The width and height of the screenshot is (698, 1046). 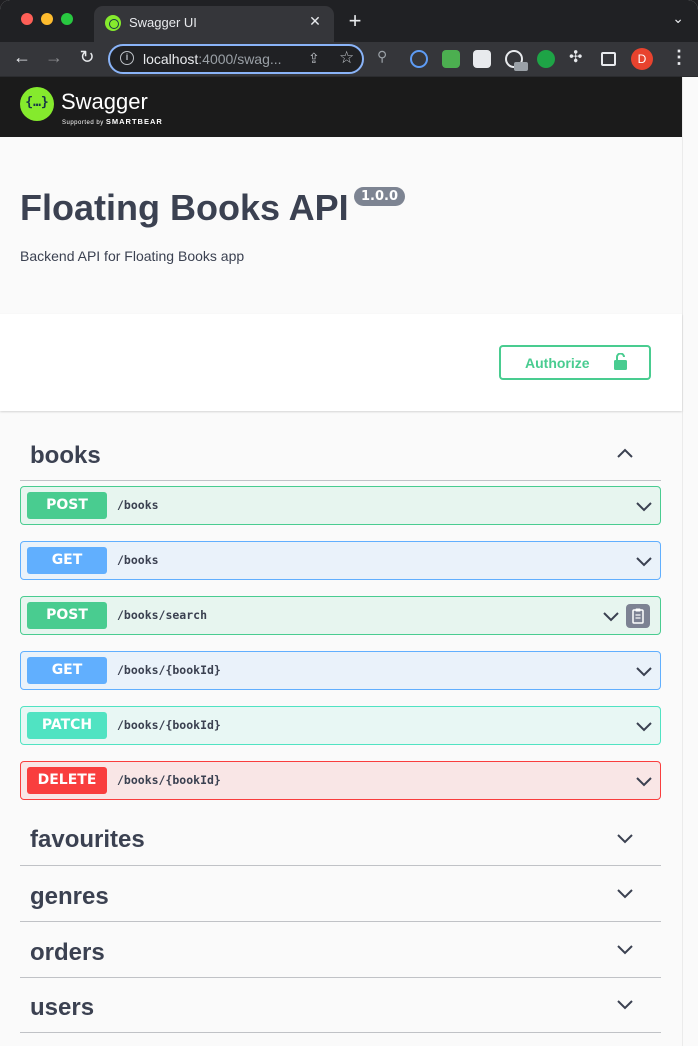 I want to click on operation-path: /books/search, so click(x=162, y=615).